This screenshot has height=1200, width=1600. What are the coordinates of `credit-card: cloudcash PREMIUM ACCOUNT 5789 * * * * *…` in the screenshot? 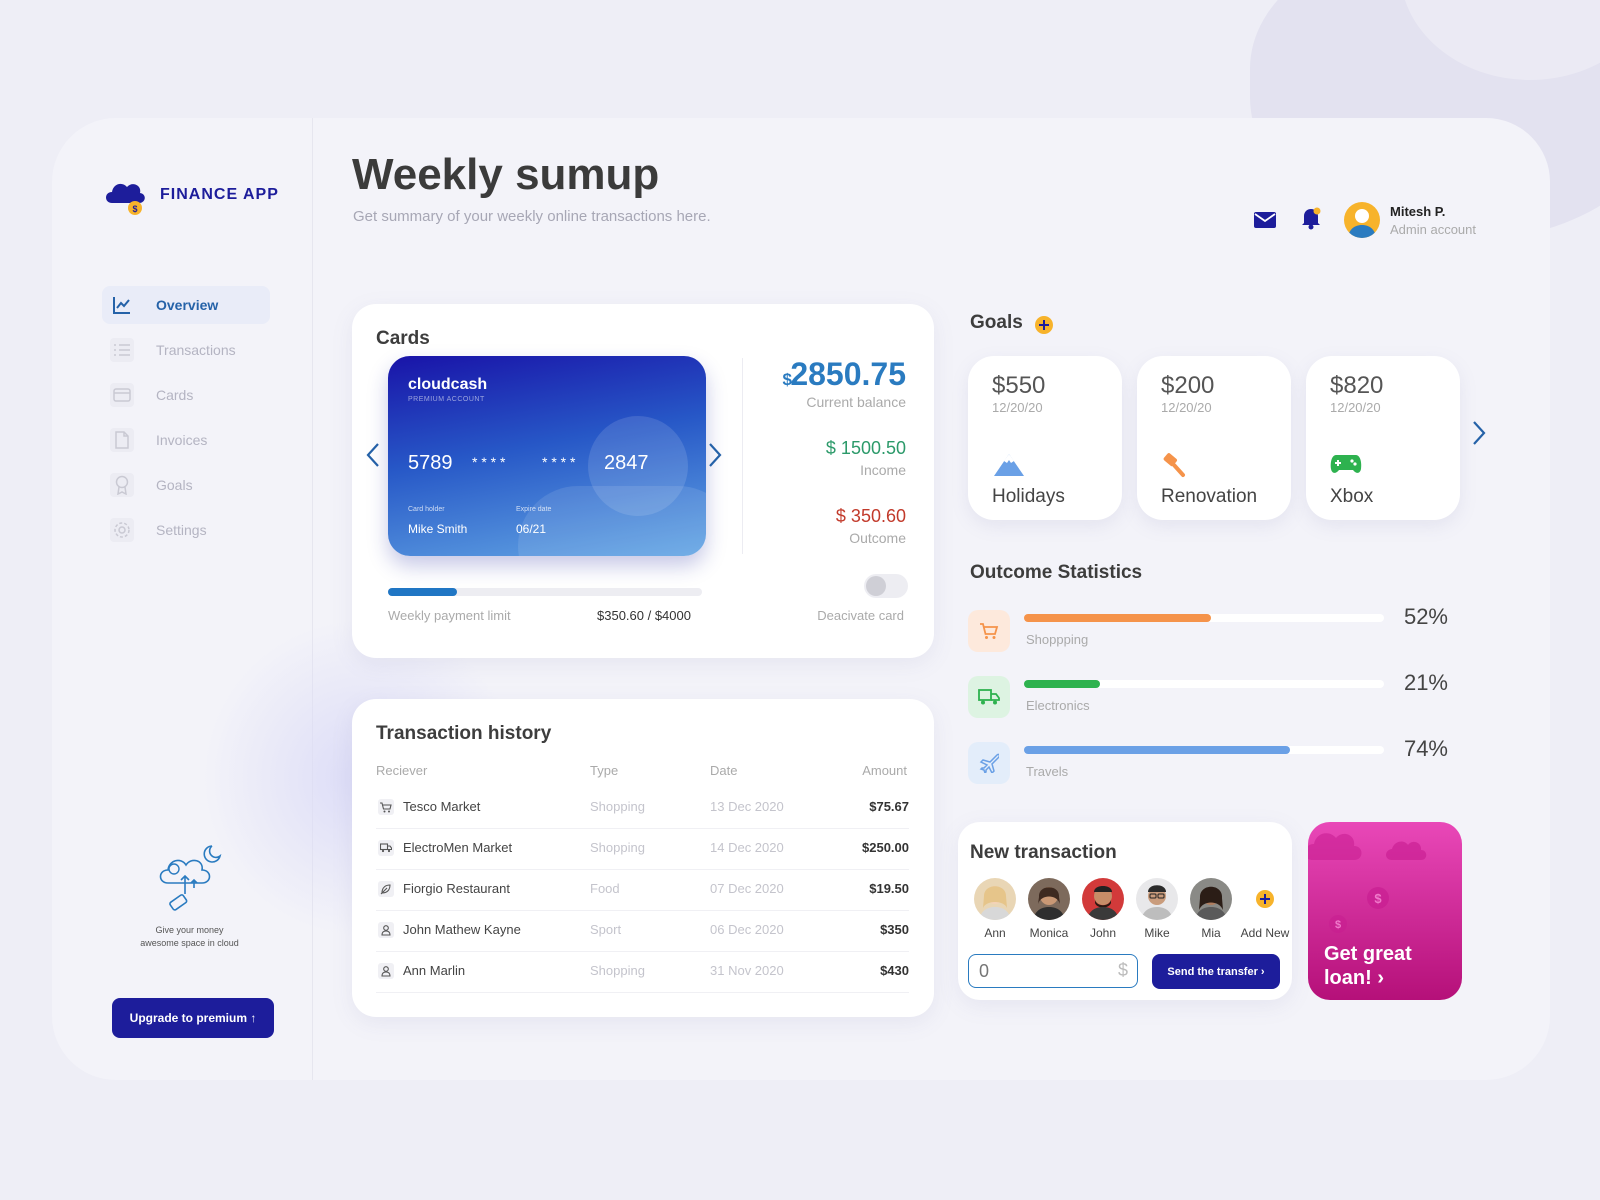 It's located at (547, 456).